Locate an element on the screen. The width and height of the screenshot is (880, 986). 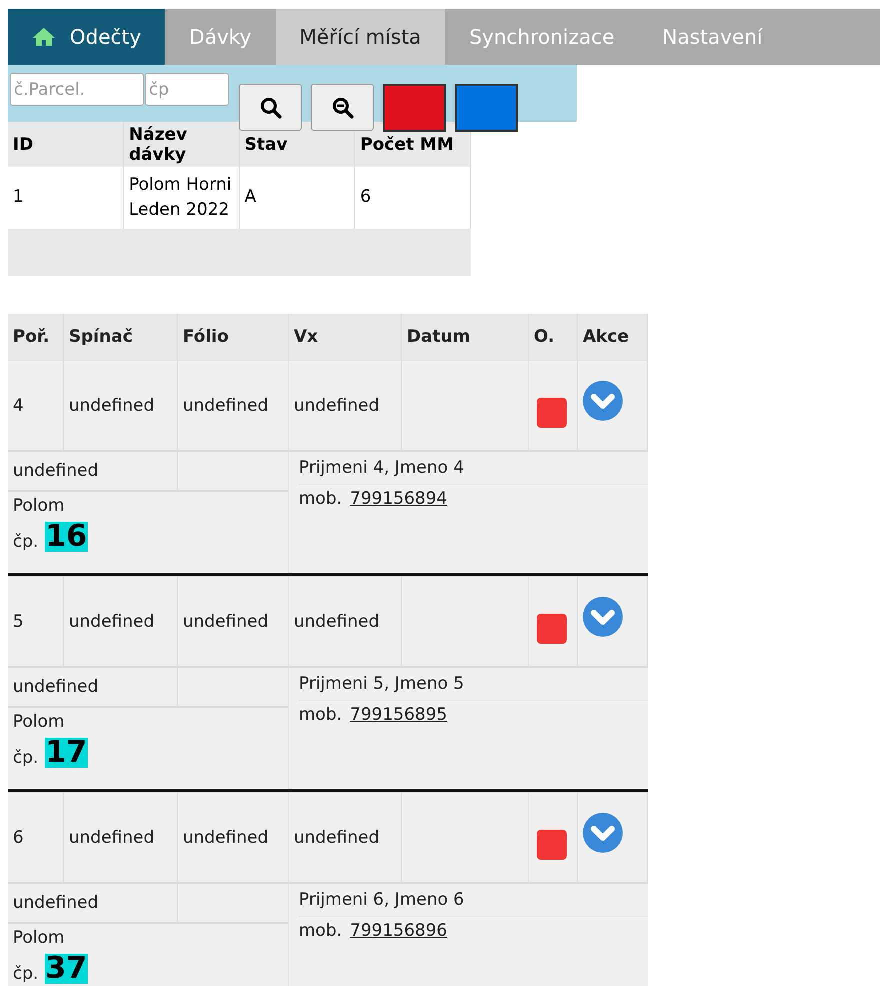
house-number-field: čp is located at coordinates (187, 89).